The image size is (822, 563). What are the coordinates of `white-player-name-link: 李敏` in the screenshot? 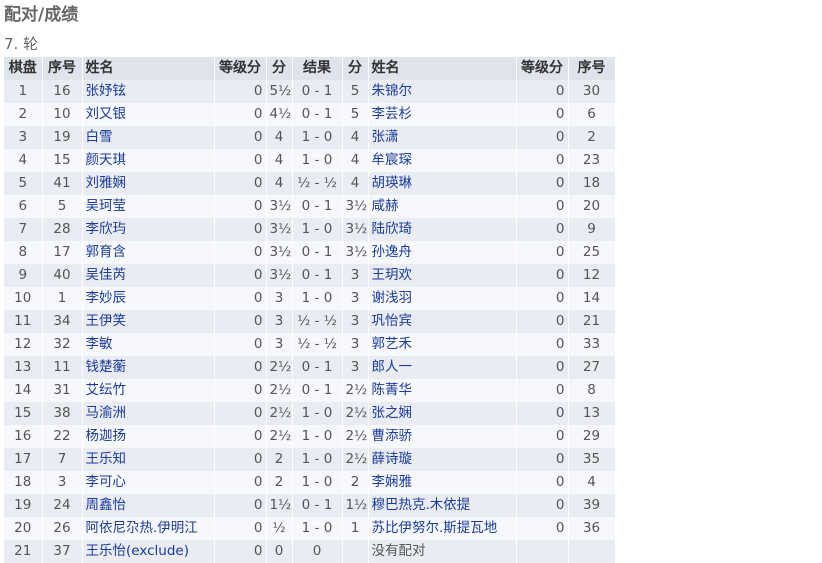 It's located at (99, 344).